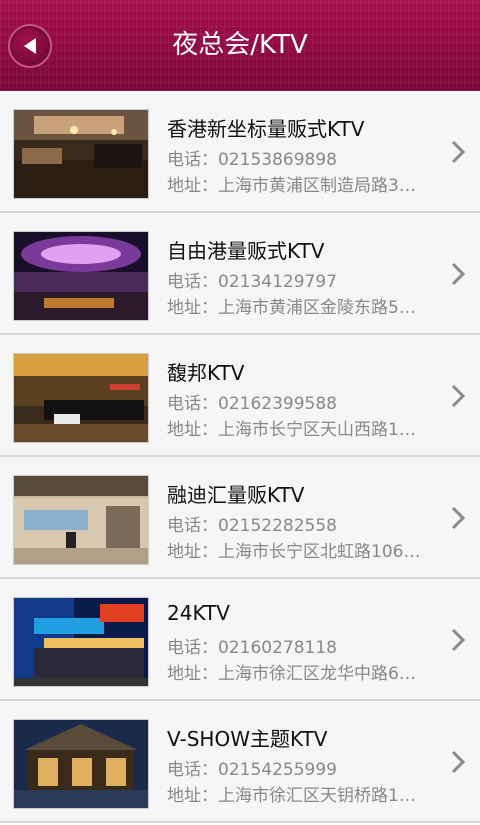  What do you see at coordinates (252, 160) in the screenshot?
I see `venue-phone: 电话：02153869898` at bounding box center [252, 160].